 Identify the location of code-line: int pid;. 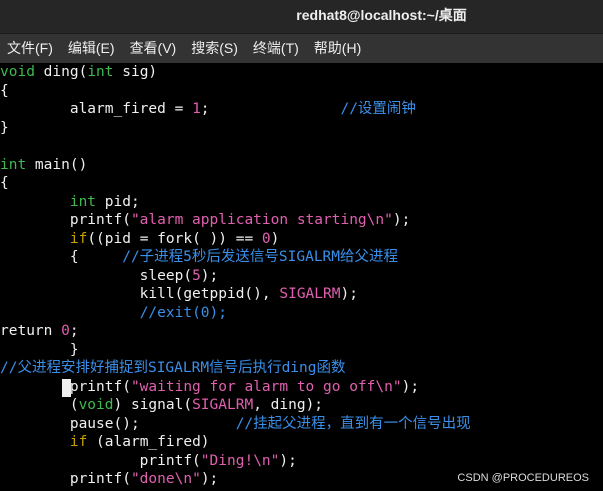
(70, 202).